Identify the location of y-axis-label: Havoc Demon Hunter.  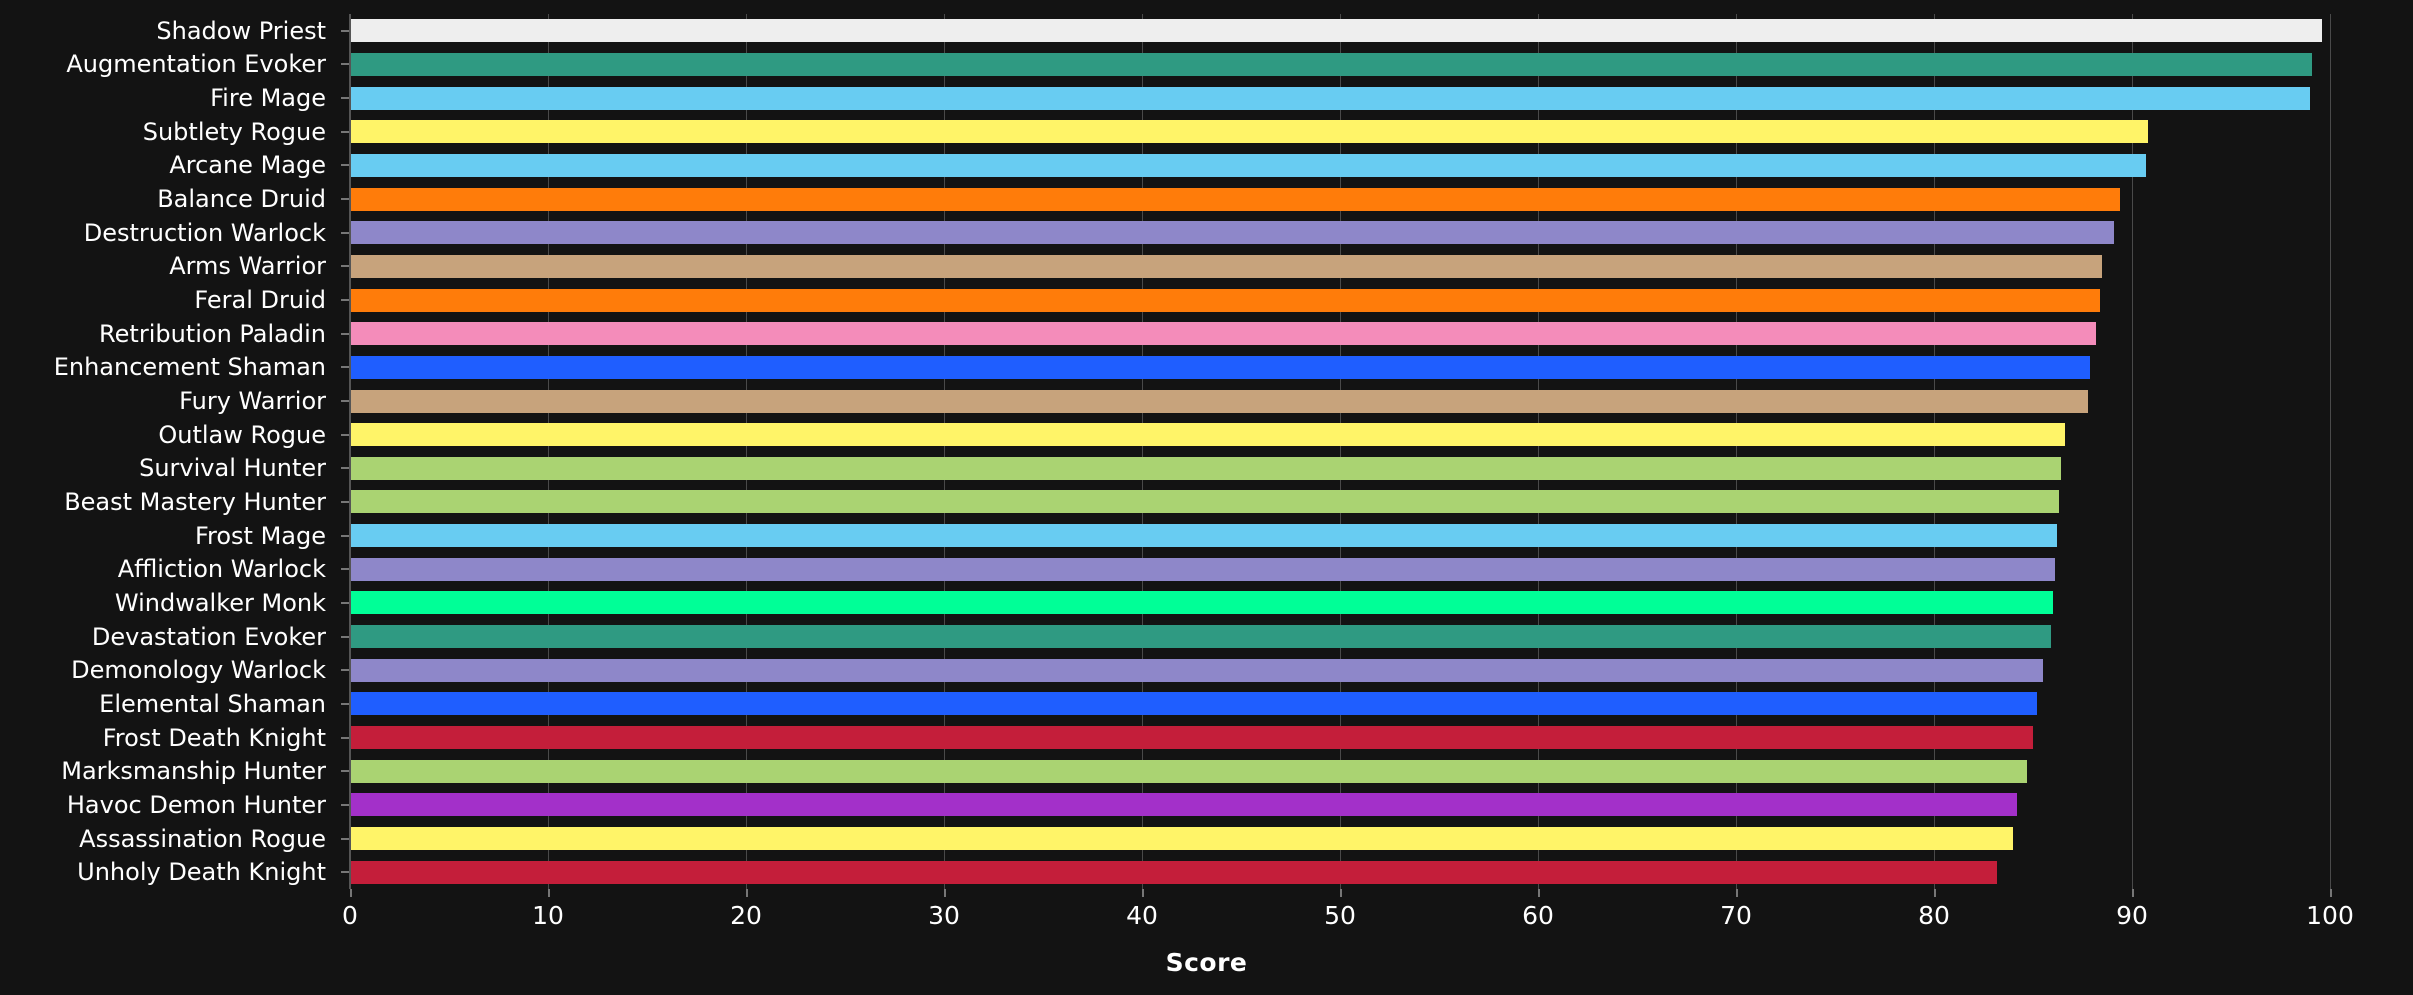
(196, 804).